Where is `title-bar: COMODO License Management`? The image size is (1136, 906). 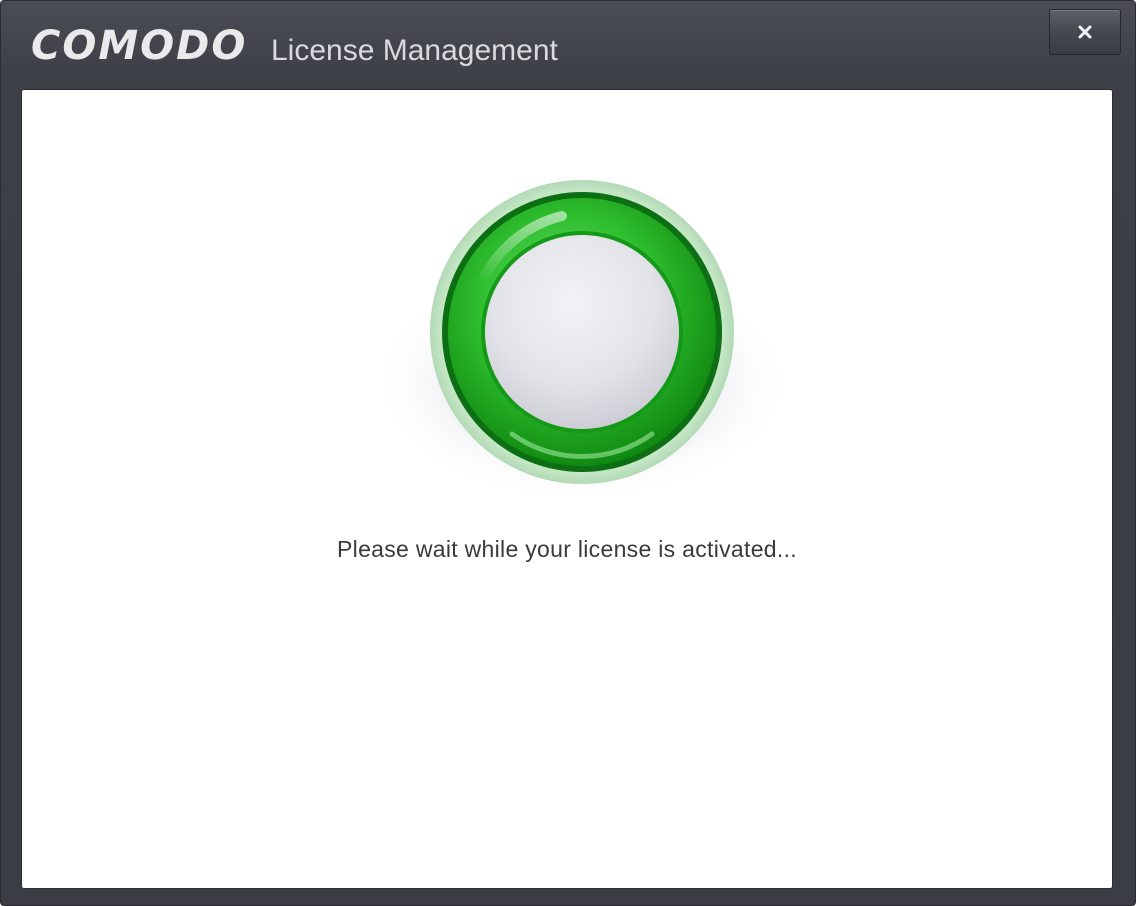 title-bar: COMODO License Management is located at coordinates (568, 44).